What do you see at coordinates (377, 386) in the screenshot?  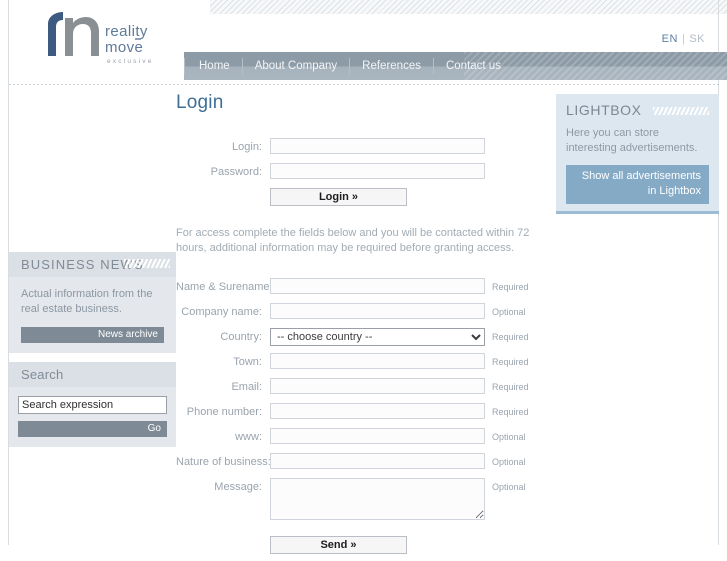 I see `email-input` at bounding box center [377, 386].